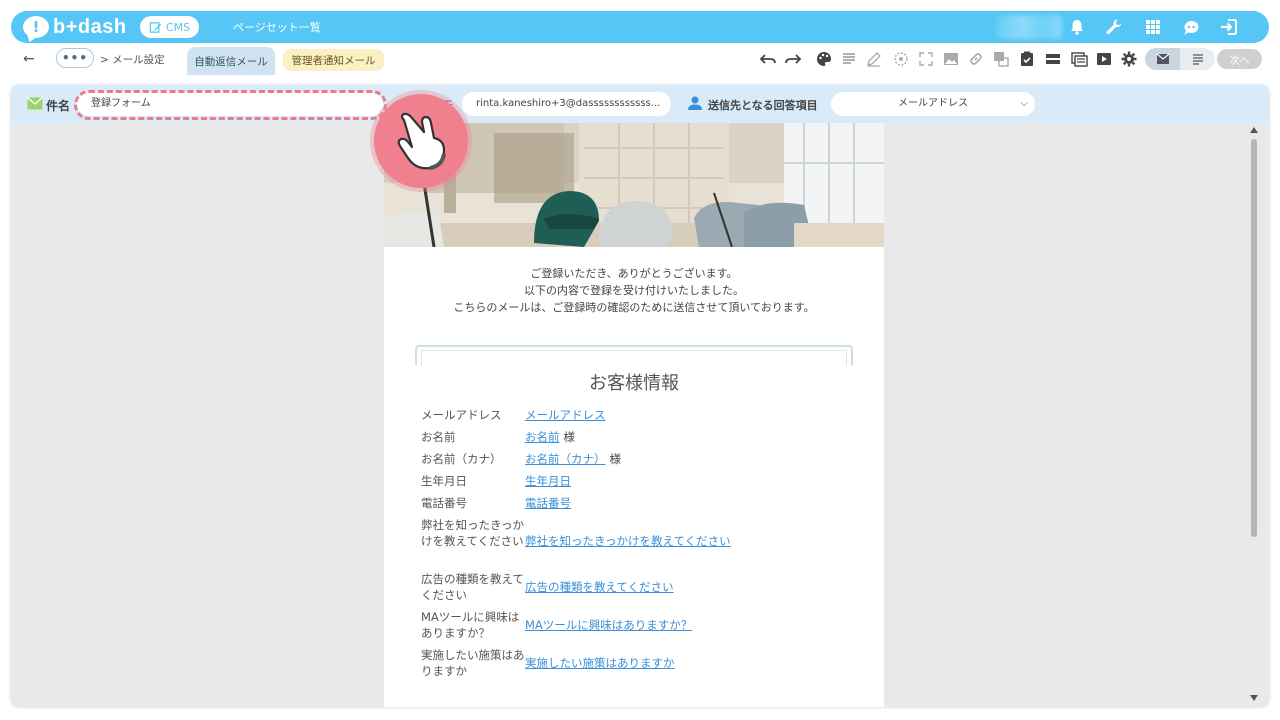  What do you see at coordinates (470, 625) in the screenshot?
I see `row-label: MAツールに興味はありますか？` at bounding box center [470, 625].